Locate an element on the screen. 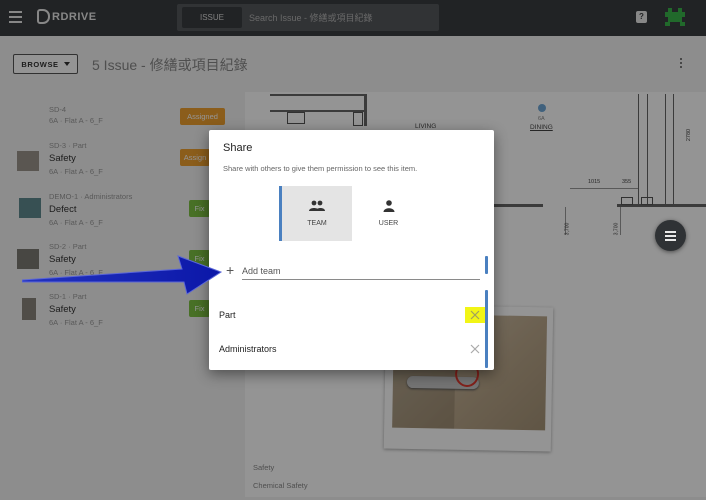 This screenshot has height=500, width=706. user-icon is located at coordinates (388, 206).